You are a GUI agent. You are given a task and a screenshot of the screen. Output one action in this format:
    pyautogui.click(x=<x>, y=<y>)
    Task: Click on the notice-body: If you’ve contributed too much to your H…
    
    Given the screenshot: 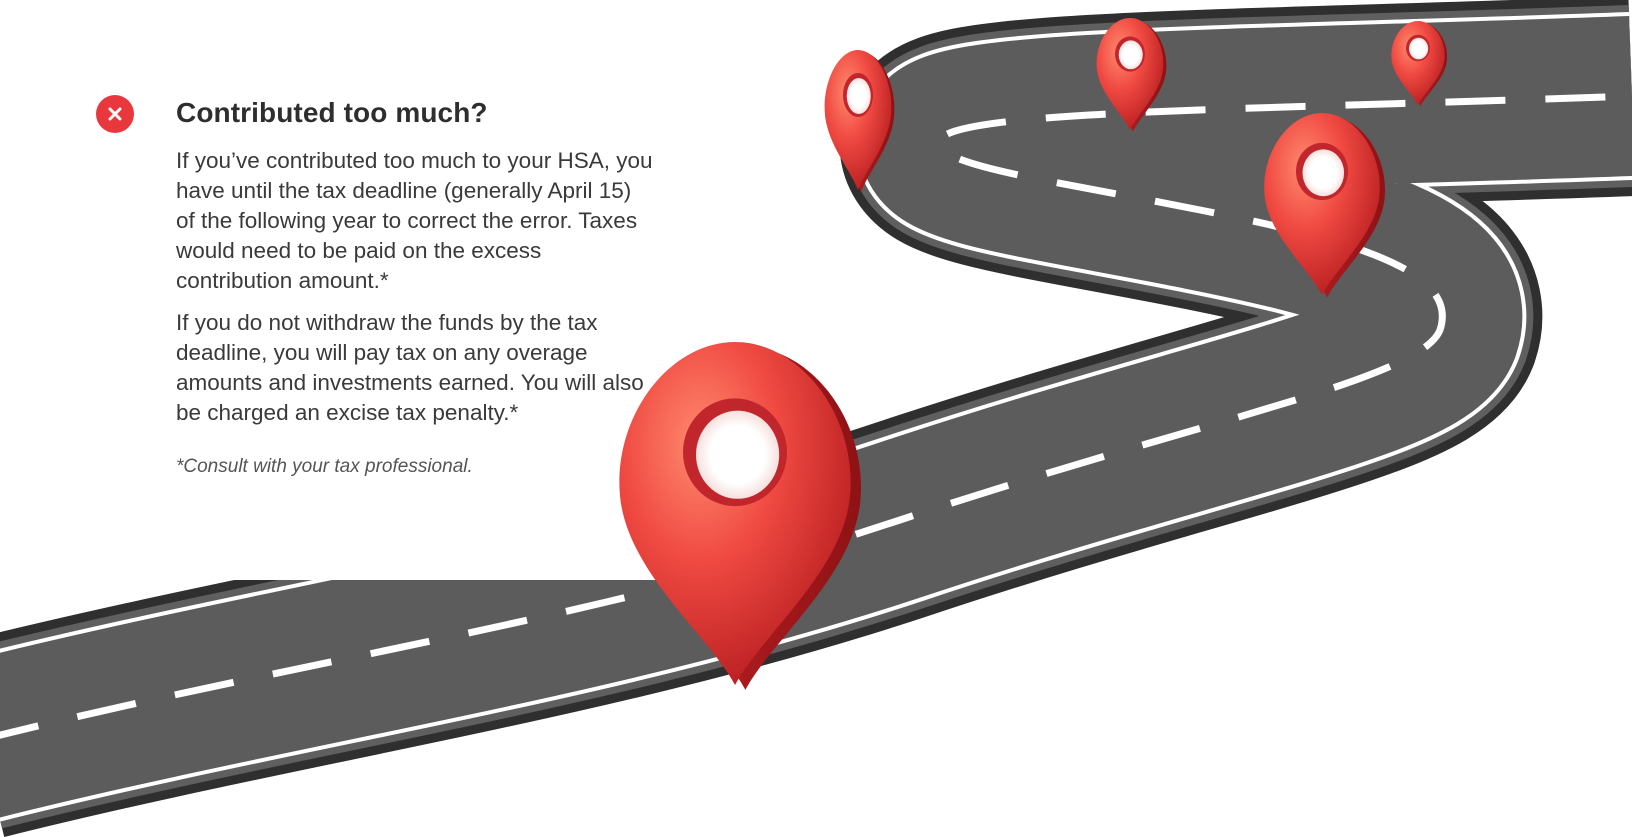 What is the action you would take?
    pyautogui.click(x=415, y=312)
    